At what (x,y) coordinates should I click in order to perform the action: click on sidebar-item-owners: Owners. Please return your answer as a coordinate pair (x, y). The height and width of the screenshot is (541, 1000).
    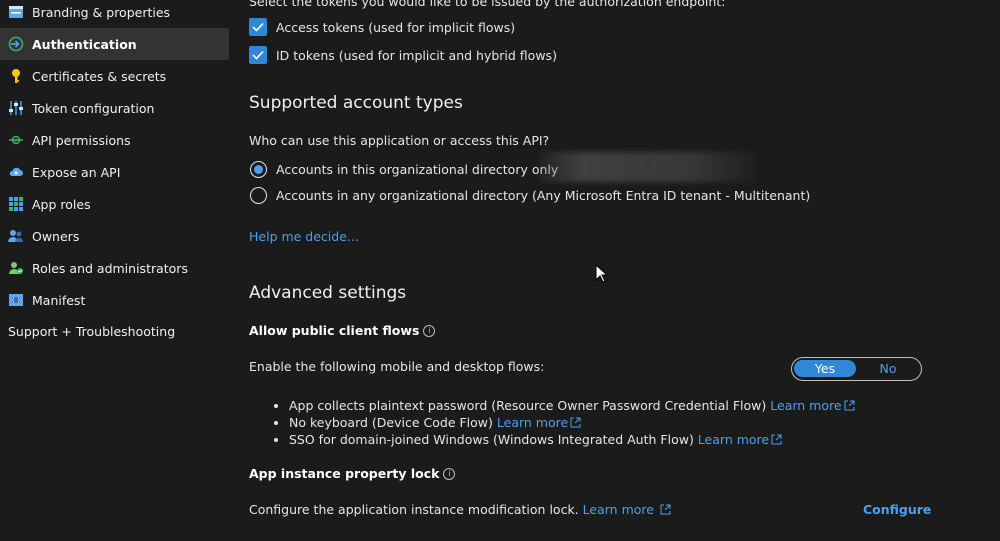
    Looking at the image, I should click on (114, 236).